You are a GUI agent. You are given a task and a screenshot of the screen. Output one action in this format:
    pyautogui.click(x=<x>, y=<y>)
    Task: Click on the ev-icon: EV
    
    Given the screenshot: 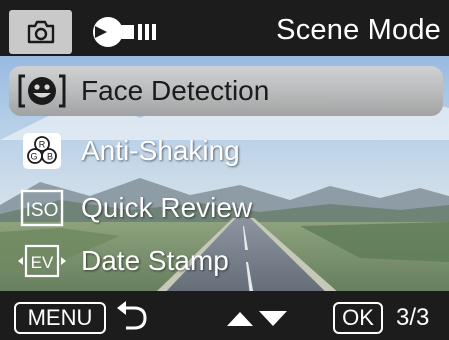 What is the action you would take?
    pyautogui.click(x=42, y=261)
    